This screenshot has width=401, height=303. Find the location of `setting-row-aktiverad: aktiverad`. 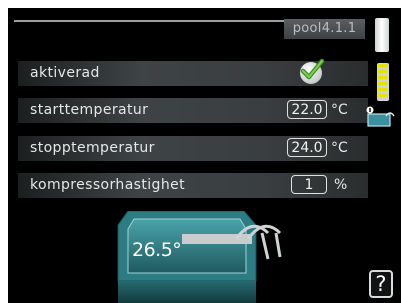

setting-row-aktiverad: aktiverad is located at coordinates (193, 72).